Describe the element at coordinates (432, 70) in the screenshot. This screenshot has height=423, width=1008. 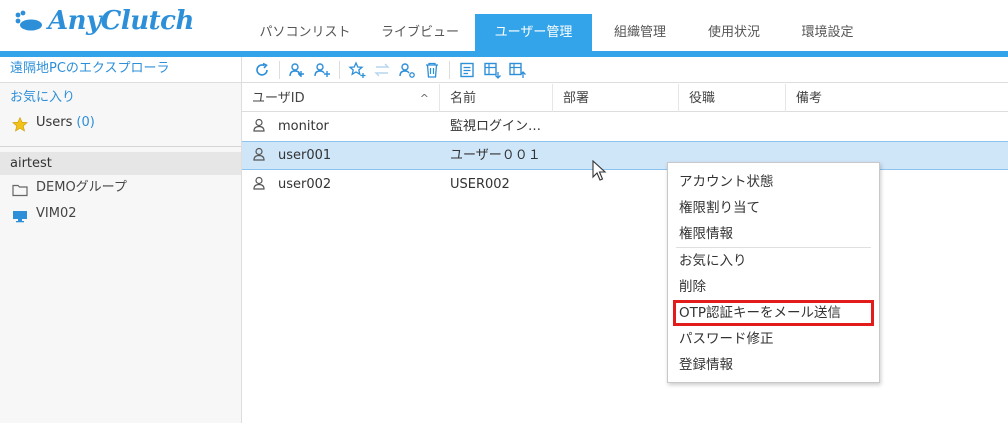
I see `delete-icon` at that location.